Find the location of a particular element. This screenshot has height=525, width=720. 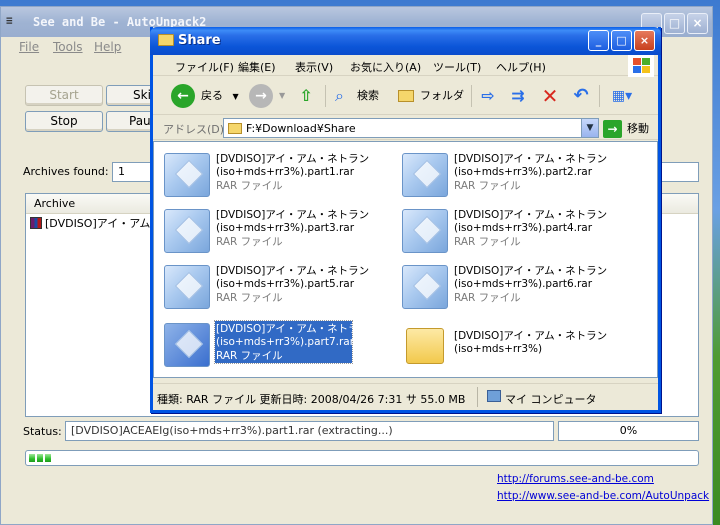

stop-button: Stop is located at coordinates (64, 121).